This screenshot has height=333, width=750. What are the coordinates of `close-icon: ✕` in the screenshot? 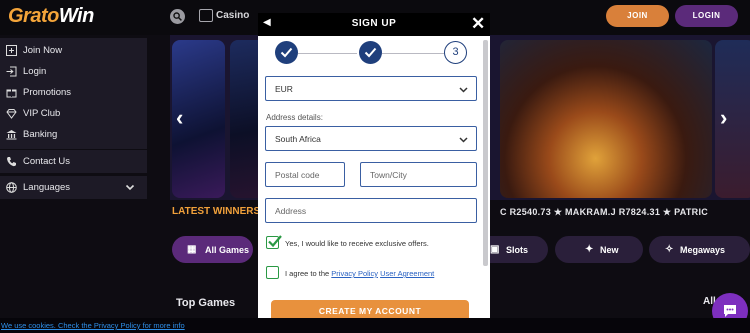 It's located at (478, 24).